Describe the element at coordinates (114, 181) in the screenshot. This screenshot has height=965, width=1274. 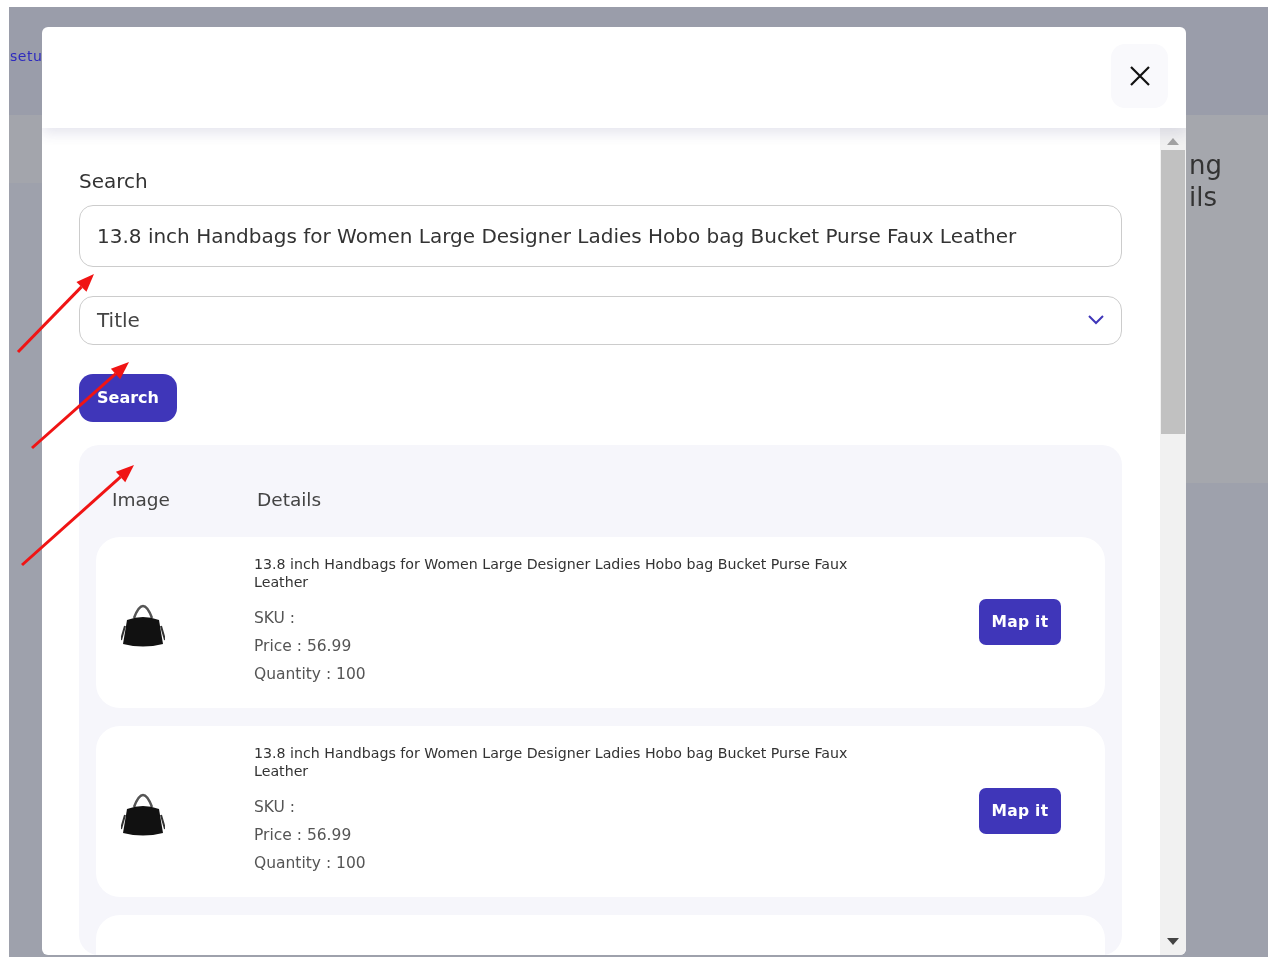
I see `search-label: Search` at that location.